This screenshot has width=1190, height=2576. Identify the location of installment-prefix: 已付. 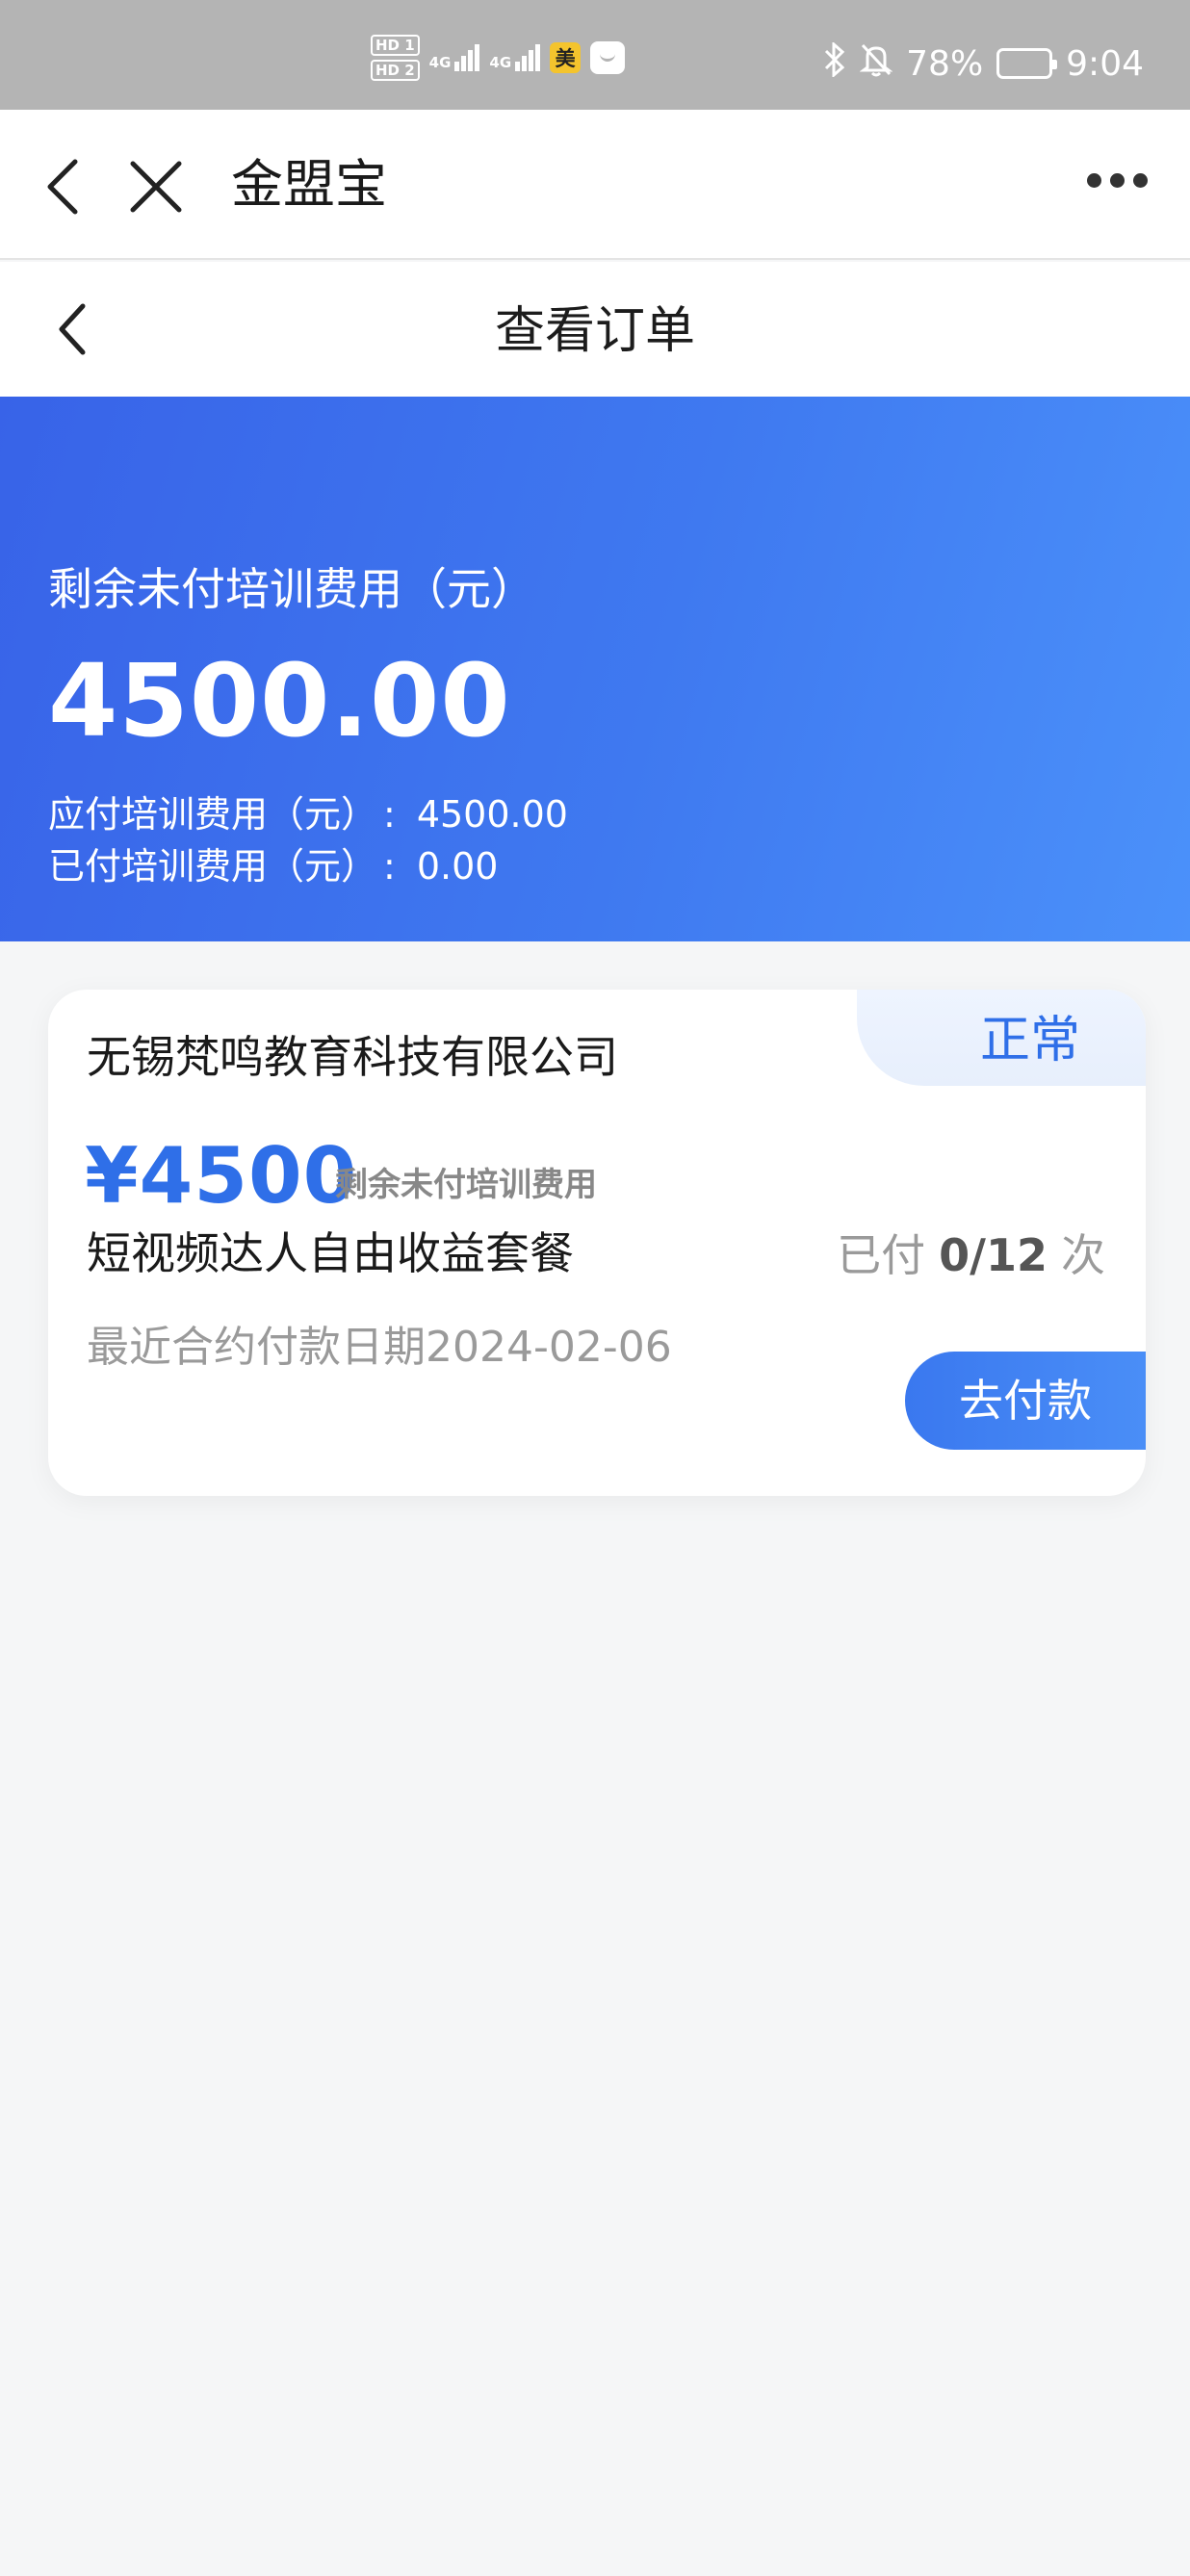
(882, 1255).